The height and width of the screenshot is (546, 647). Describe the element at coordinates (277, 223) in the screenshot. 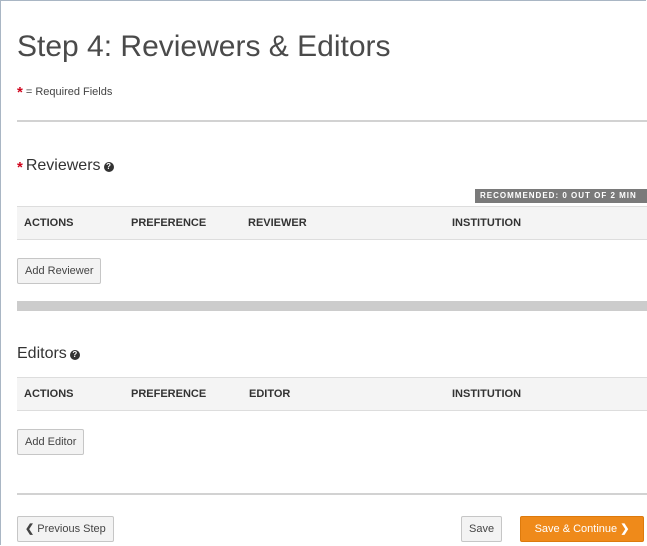

I see `column-header-reviewer: REVIEWER` at that location.